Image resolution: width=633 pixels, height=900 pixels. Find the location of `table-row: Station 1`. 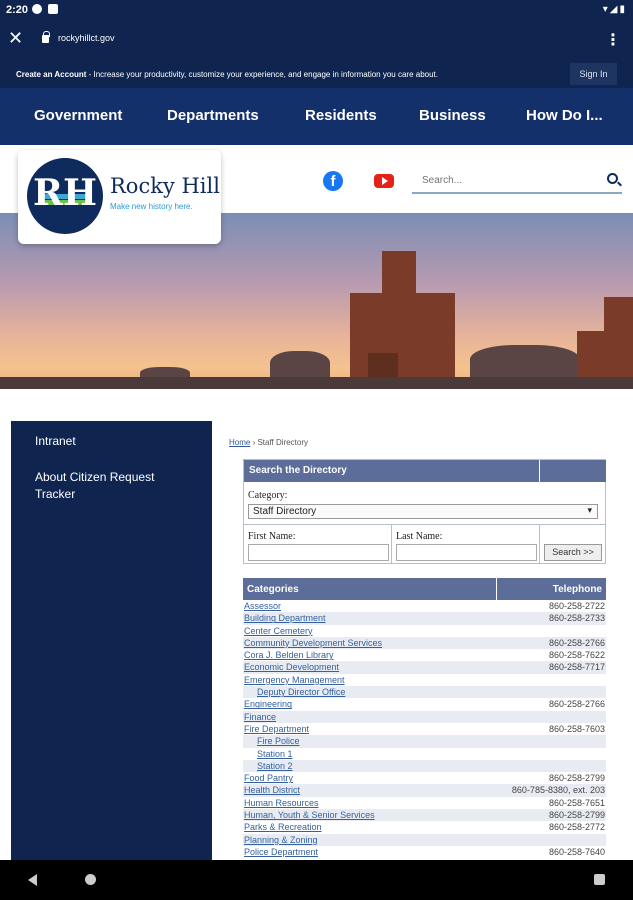

table-row: Station 1 is located at coordinates (424, 754).